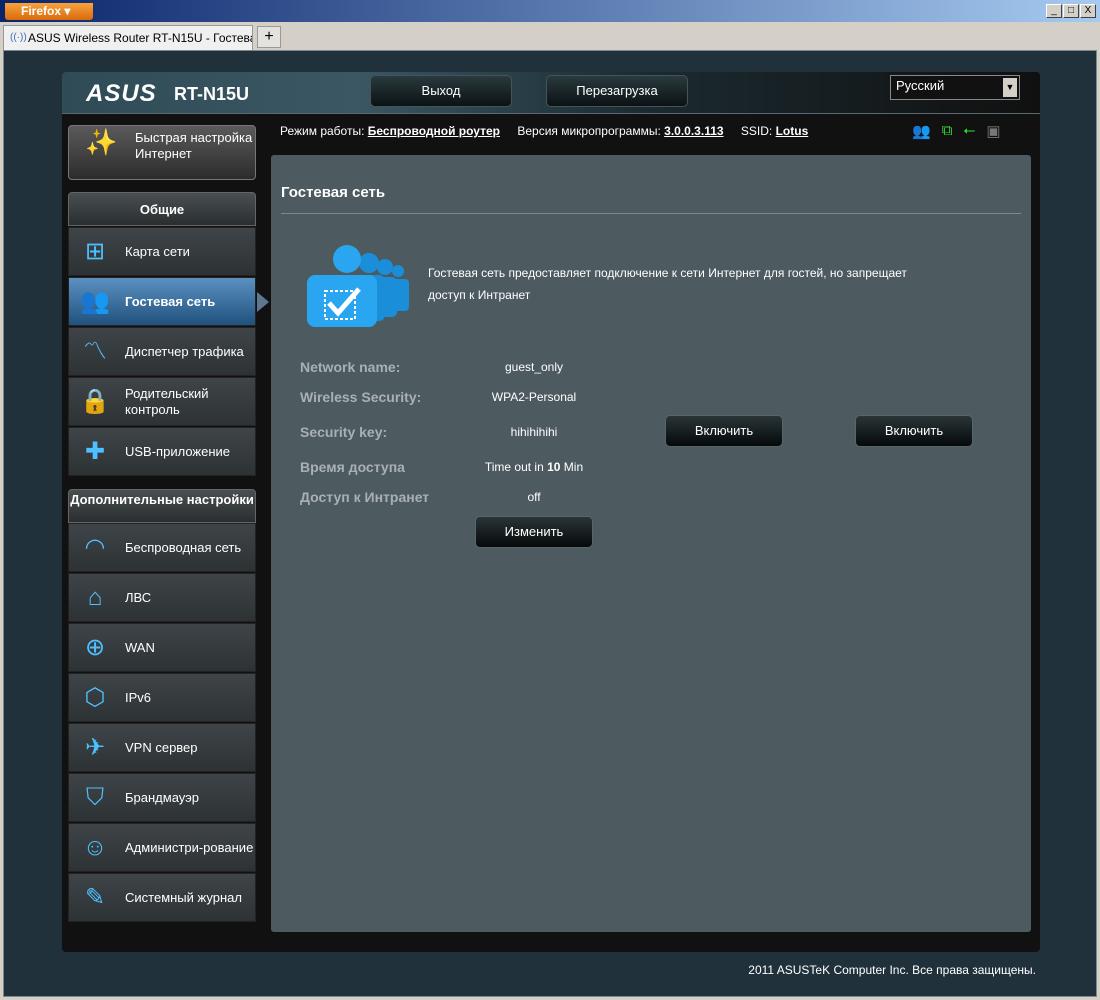  Describe the element at coordinates (95, 797) in the screenshot. I see `shield-icon: ⛉` at that location.